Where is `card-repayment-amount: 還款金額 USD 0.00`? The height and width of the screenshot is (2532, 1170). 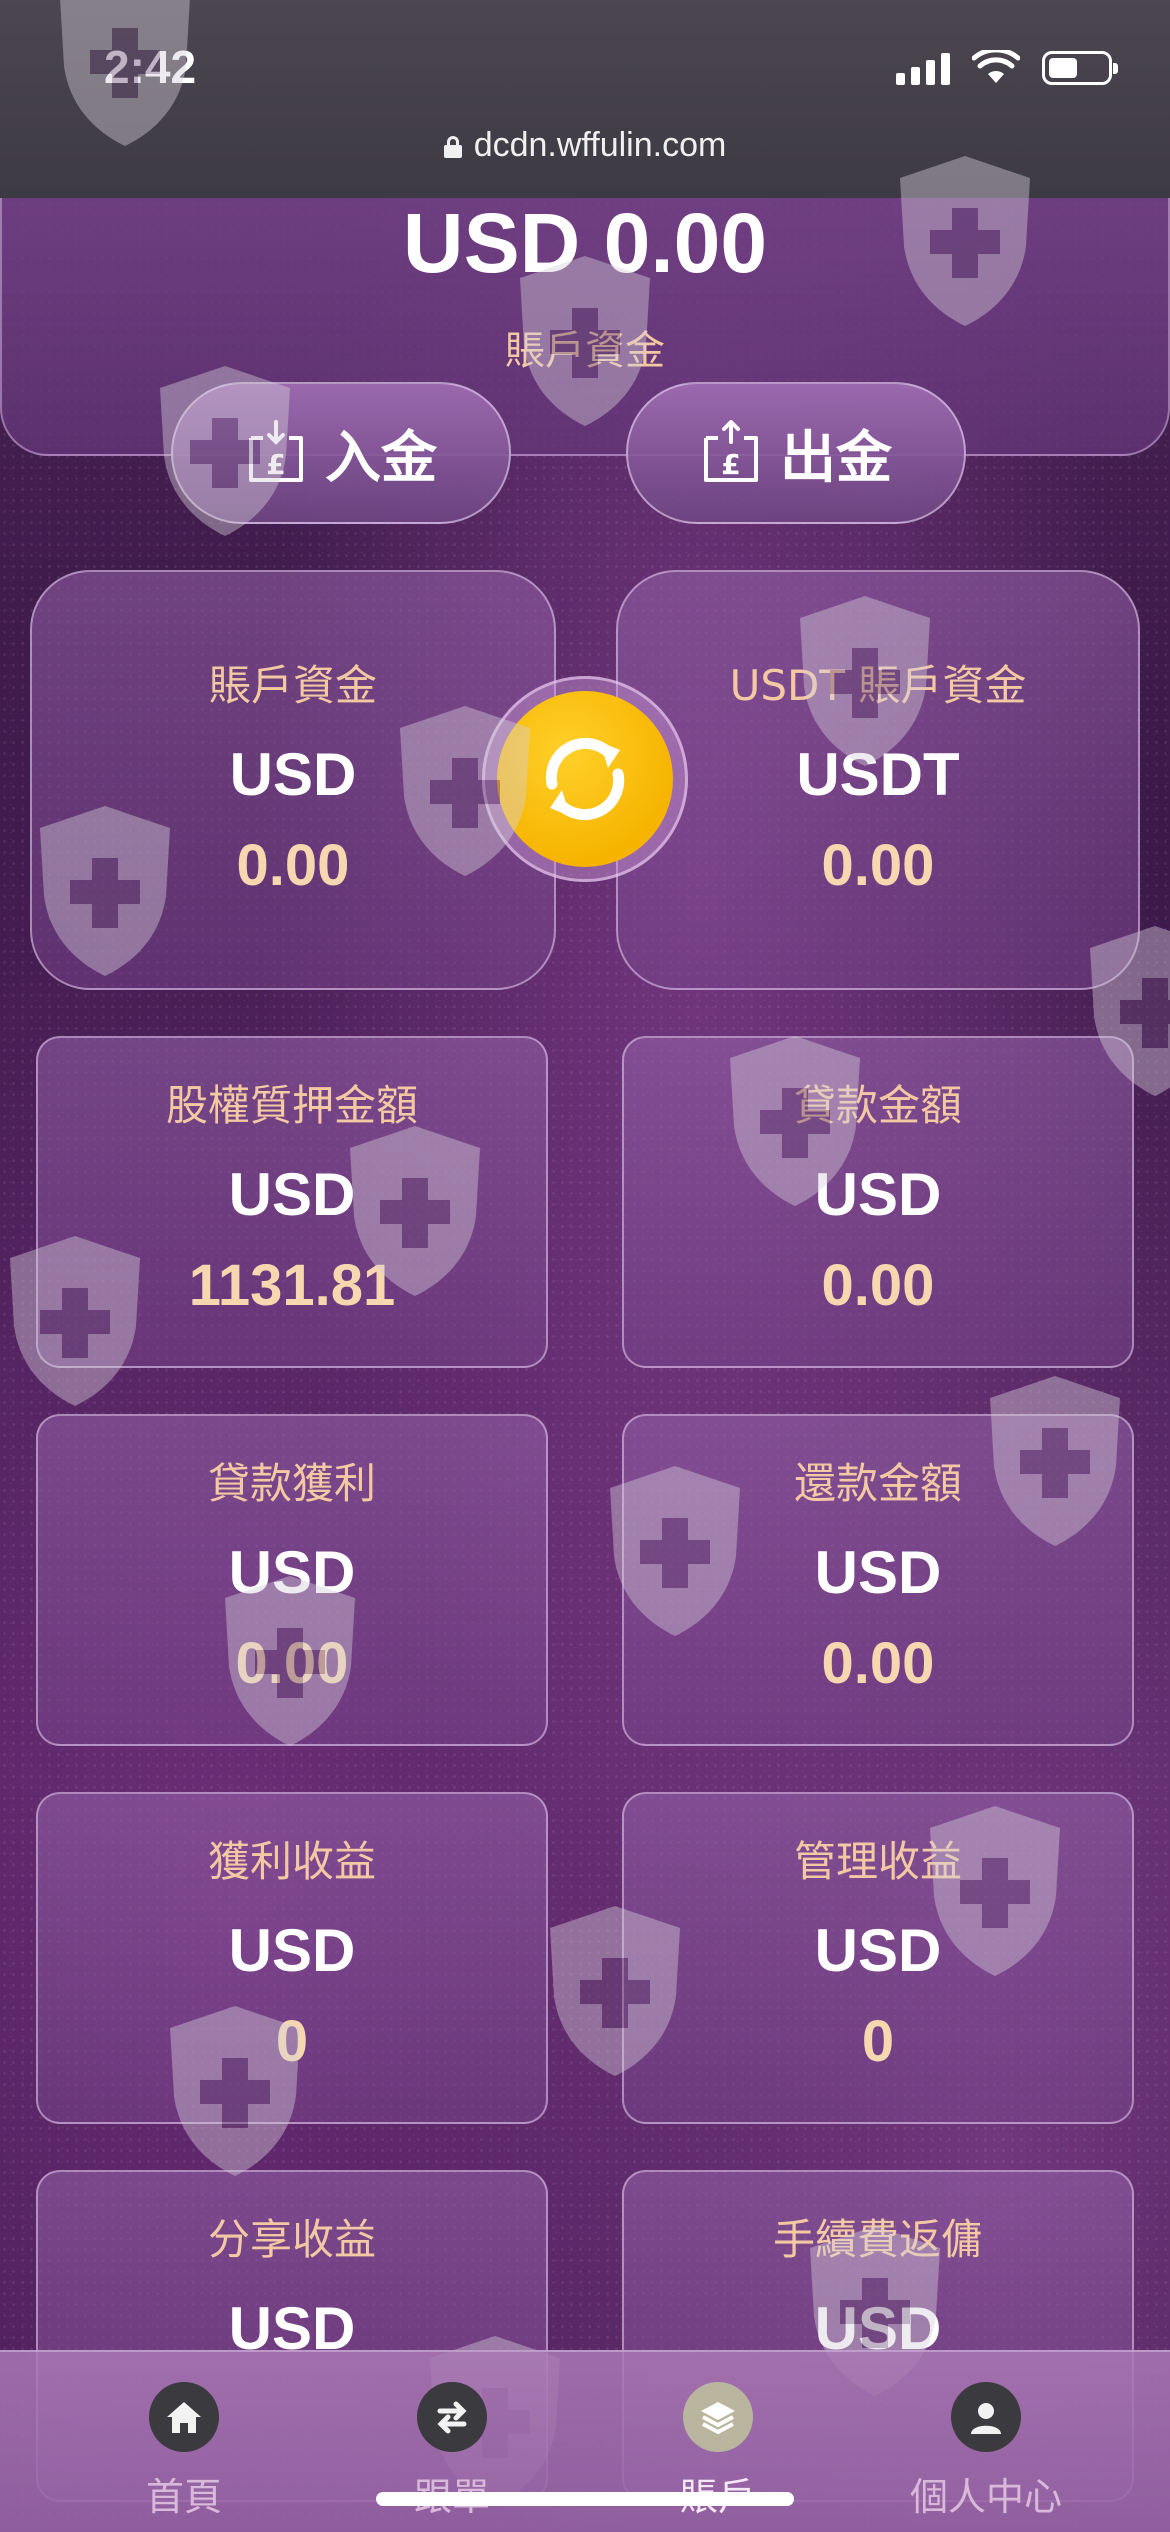 card-repayment-amount: 還款金額 USD 0.00 is located at coordinates (878, 1580).